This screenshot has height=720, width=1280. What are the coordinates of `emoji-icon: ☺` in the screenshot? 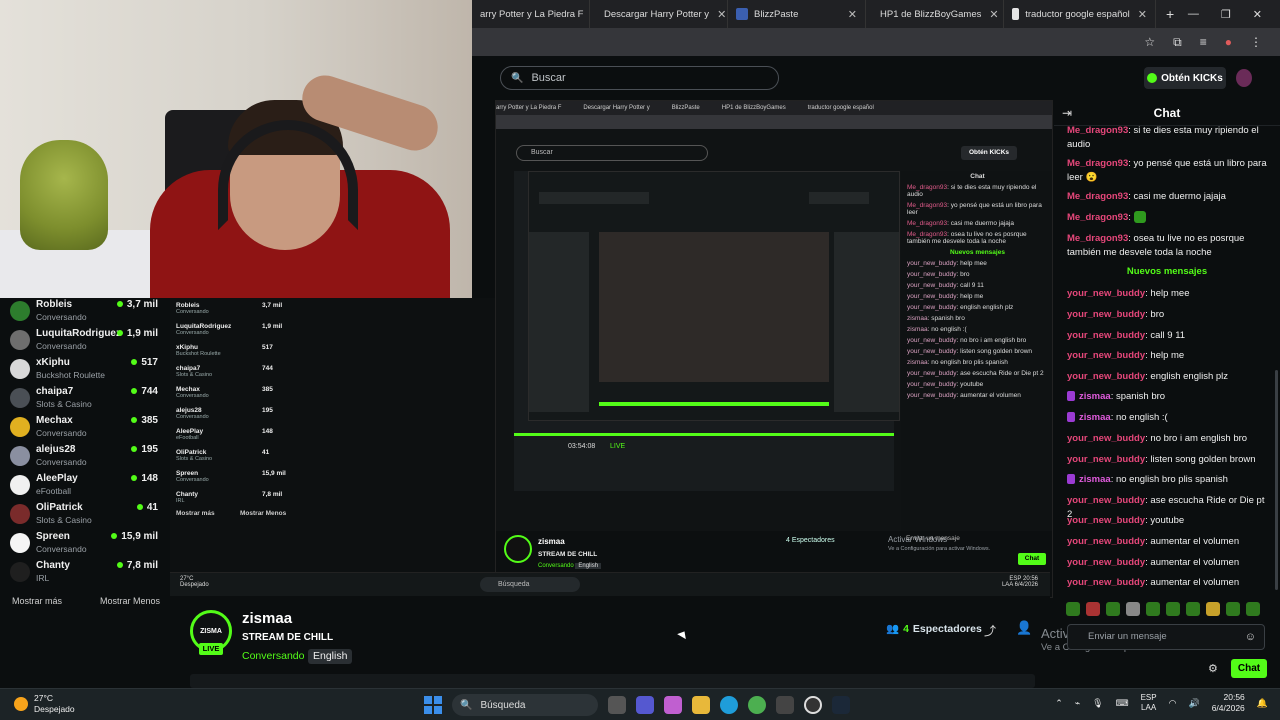 It's located at (1250, 637).